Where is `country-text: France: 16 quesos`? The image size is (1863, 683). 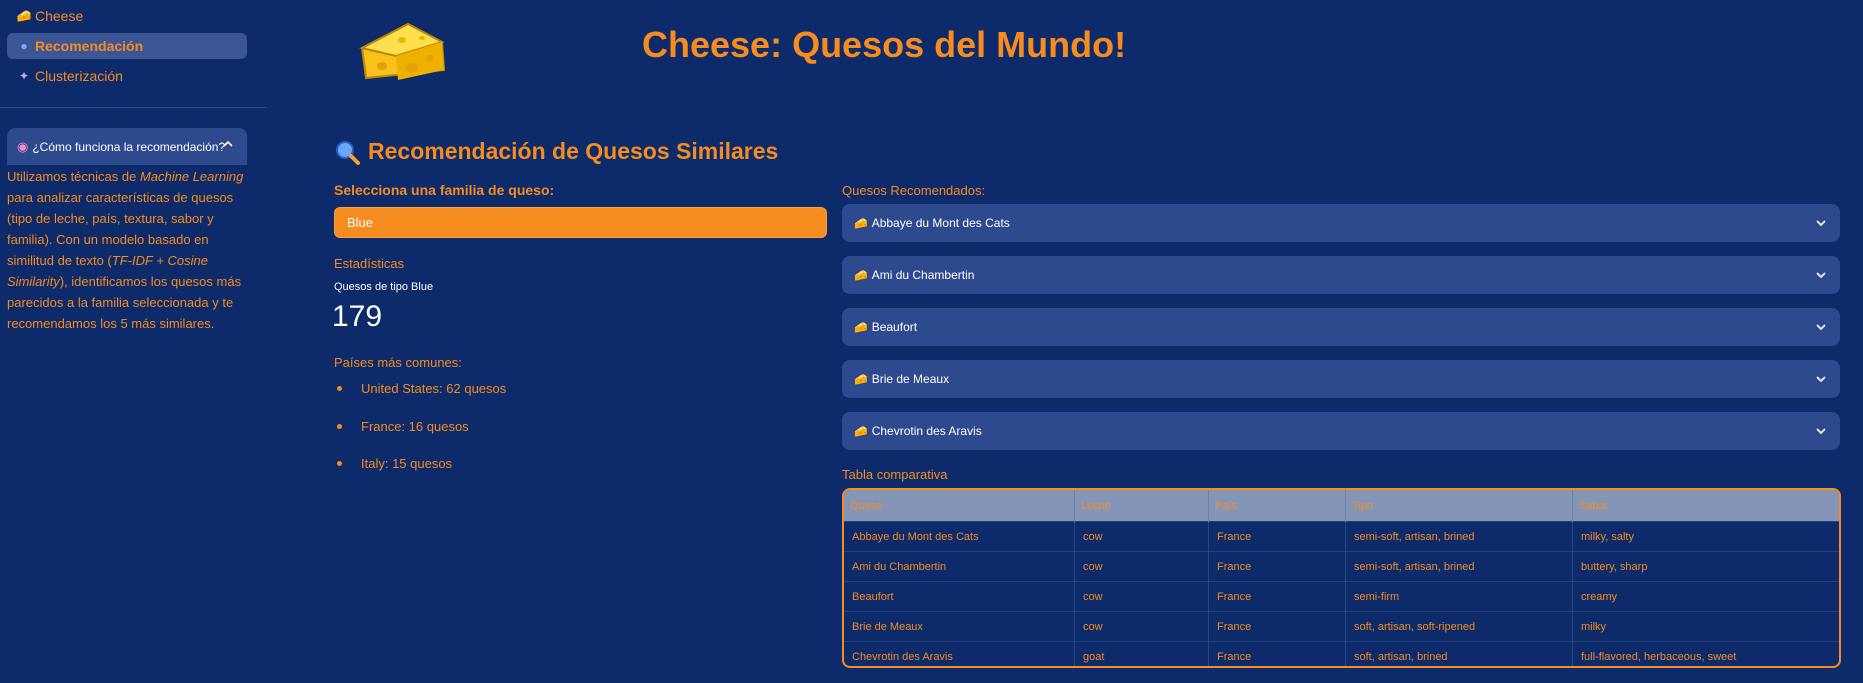
country-text: France: 16 quesos is located at coordinates (415, 426).